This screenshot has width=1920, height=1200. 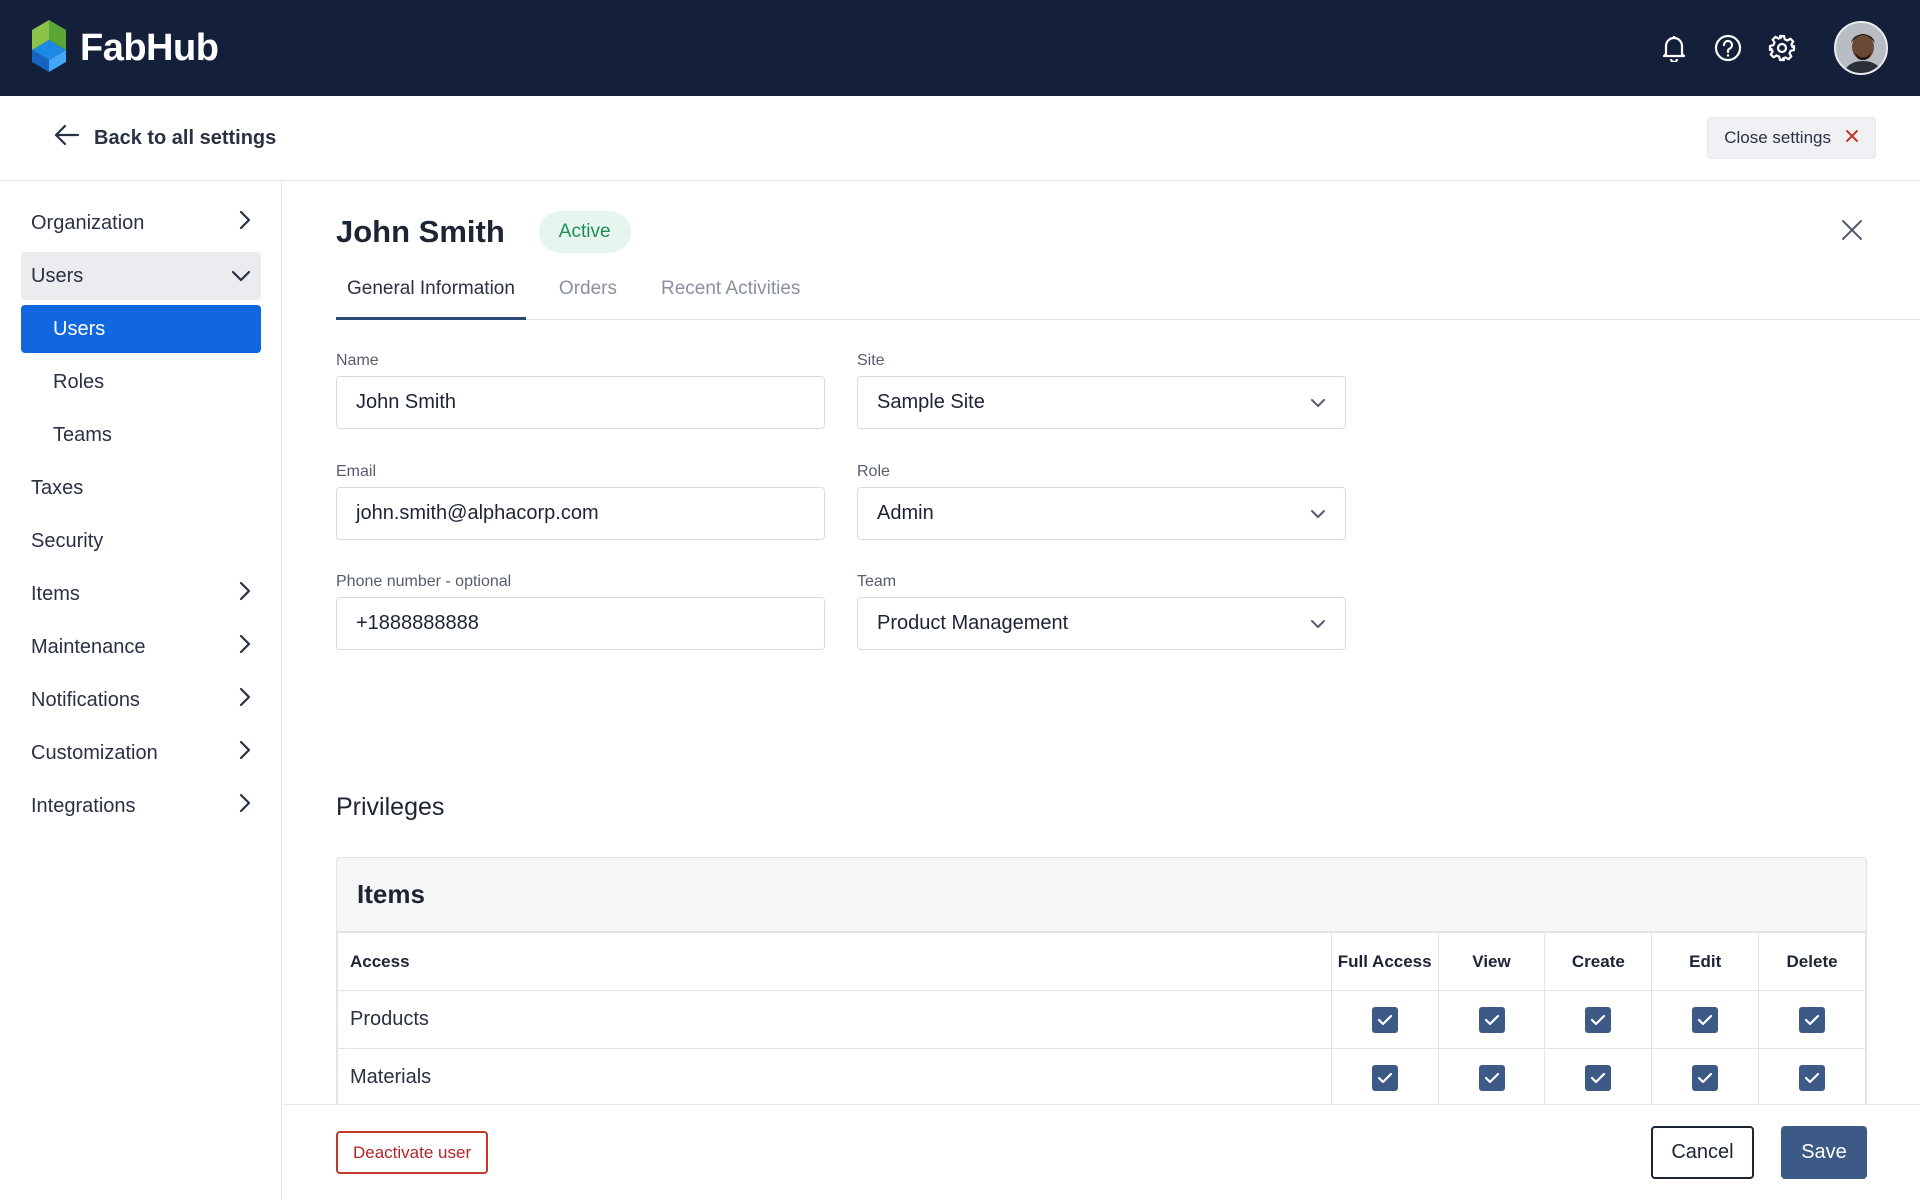 What do you see at coordinates (580, 623) in the screenshot?
I see `phone-field: +1888888888` at bounding box center [580, 623].